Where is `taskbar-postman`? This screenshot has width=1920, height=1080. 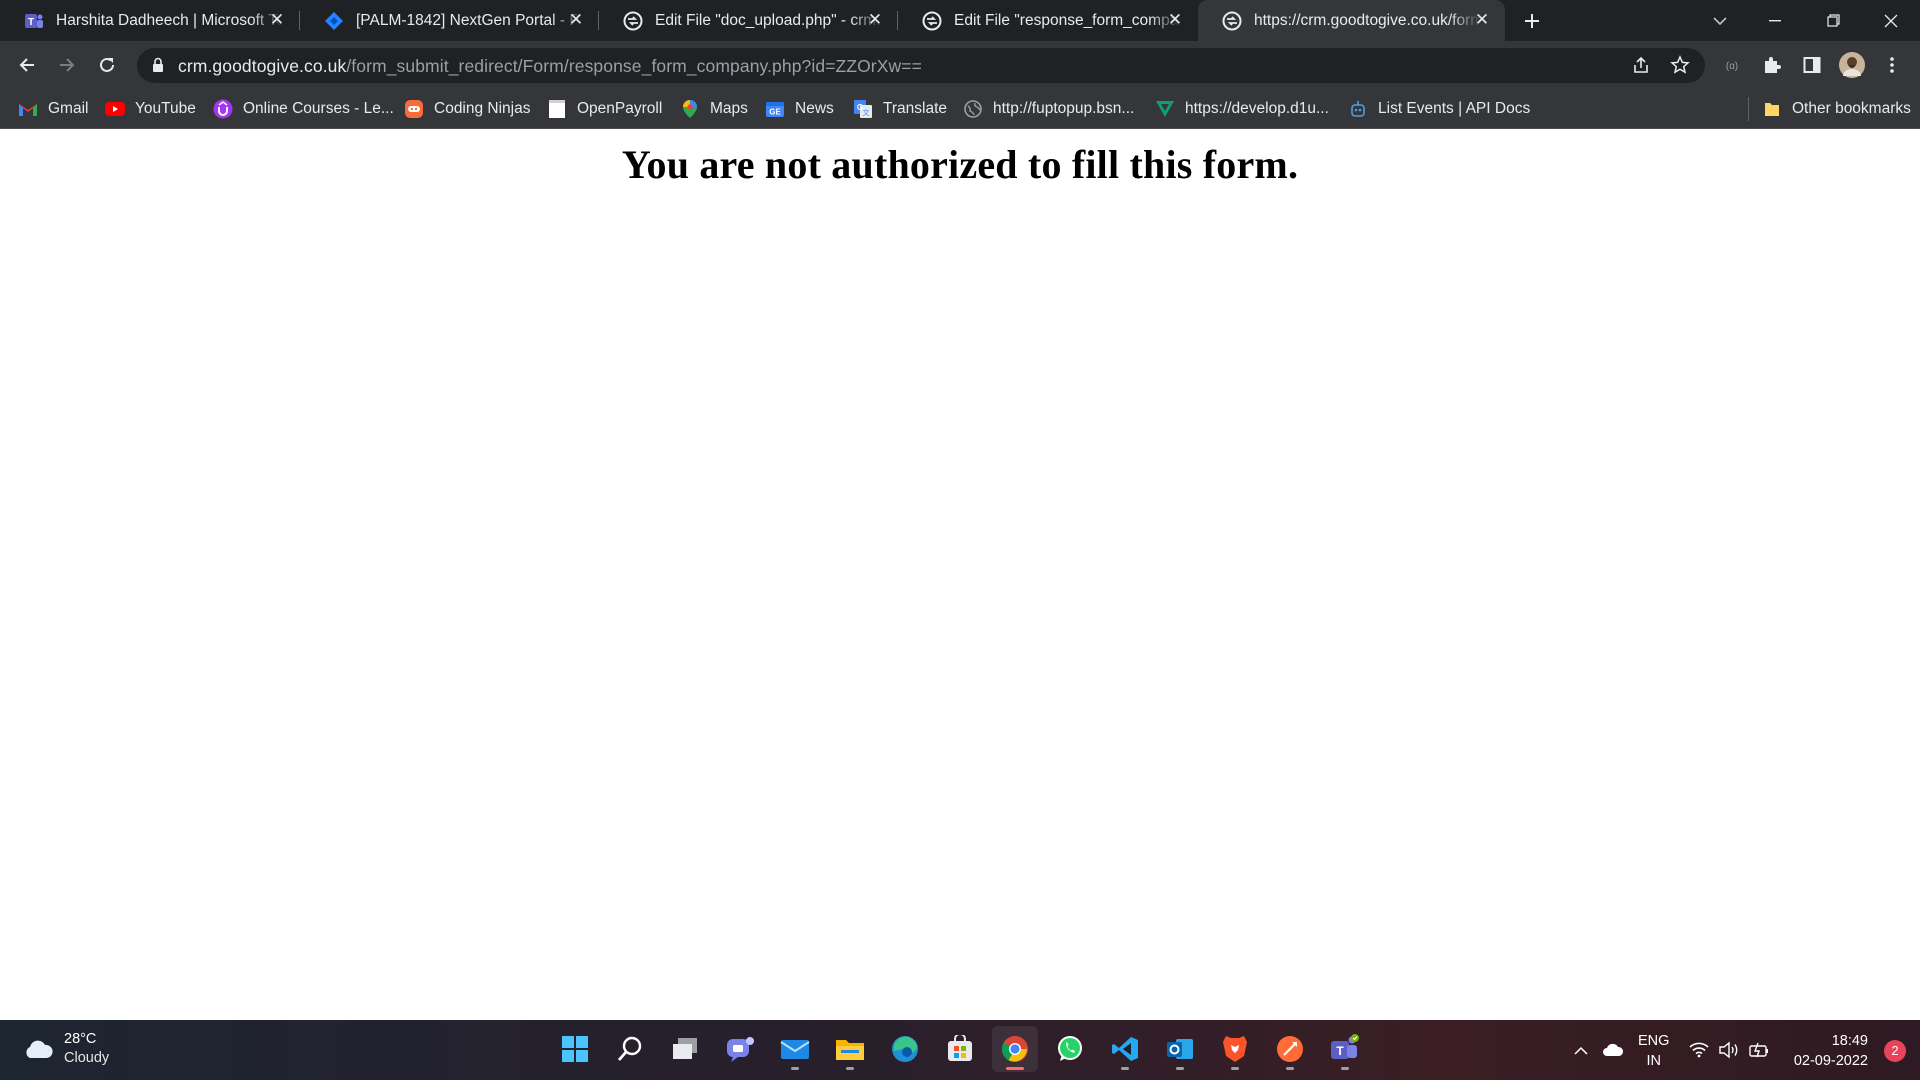 taskbar-postman is located at coordinates (1290, 1049).